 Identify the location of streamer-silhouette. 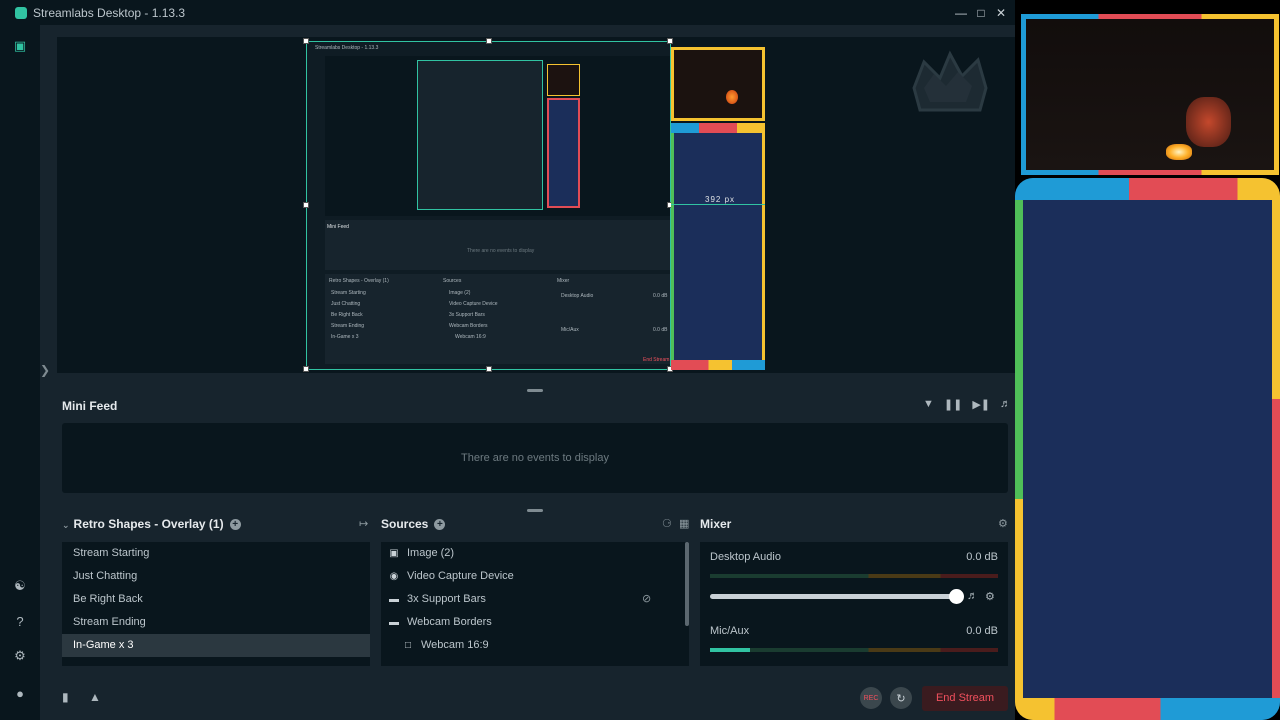
(1208, 122).